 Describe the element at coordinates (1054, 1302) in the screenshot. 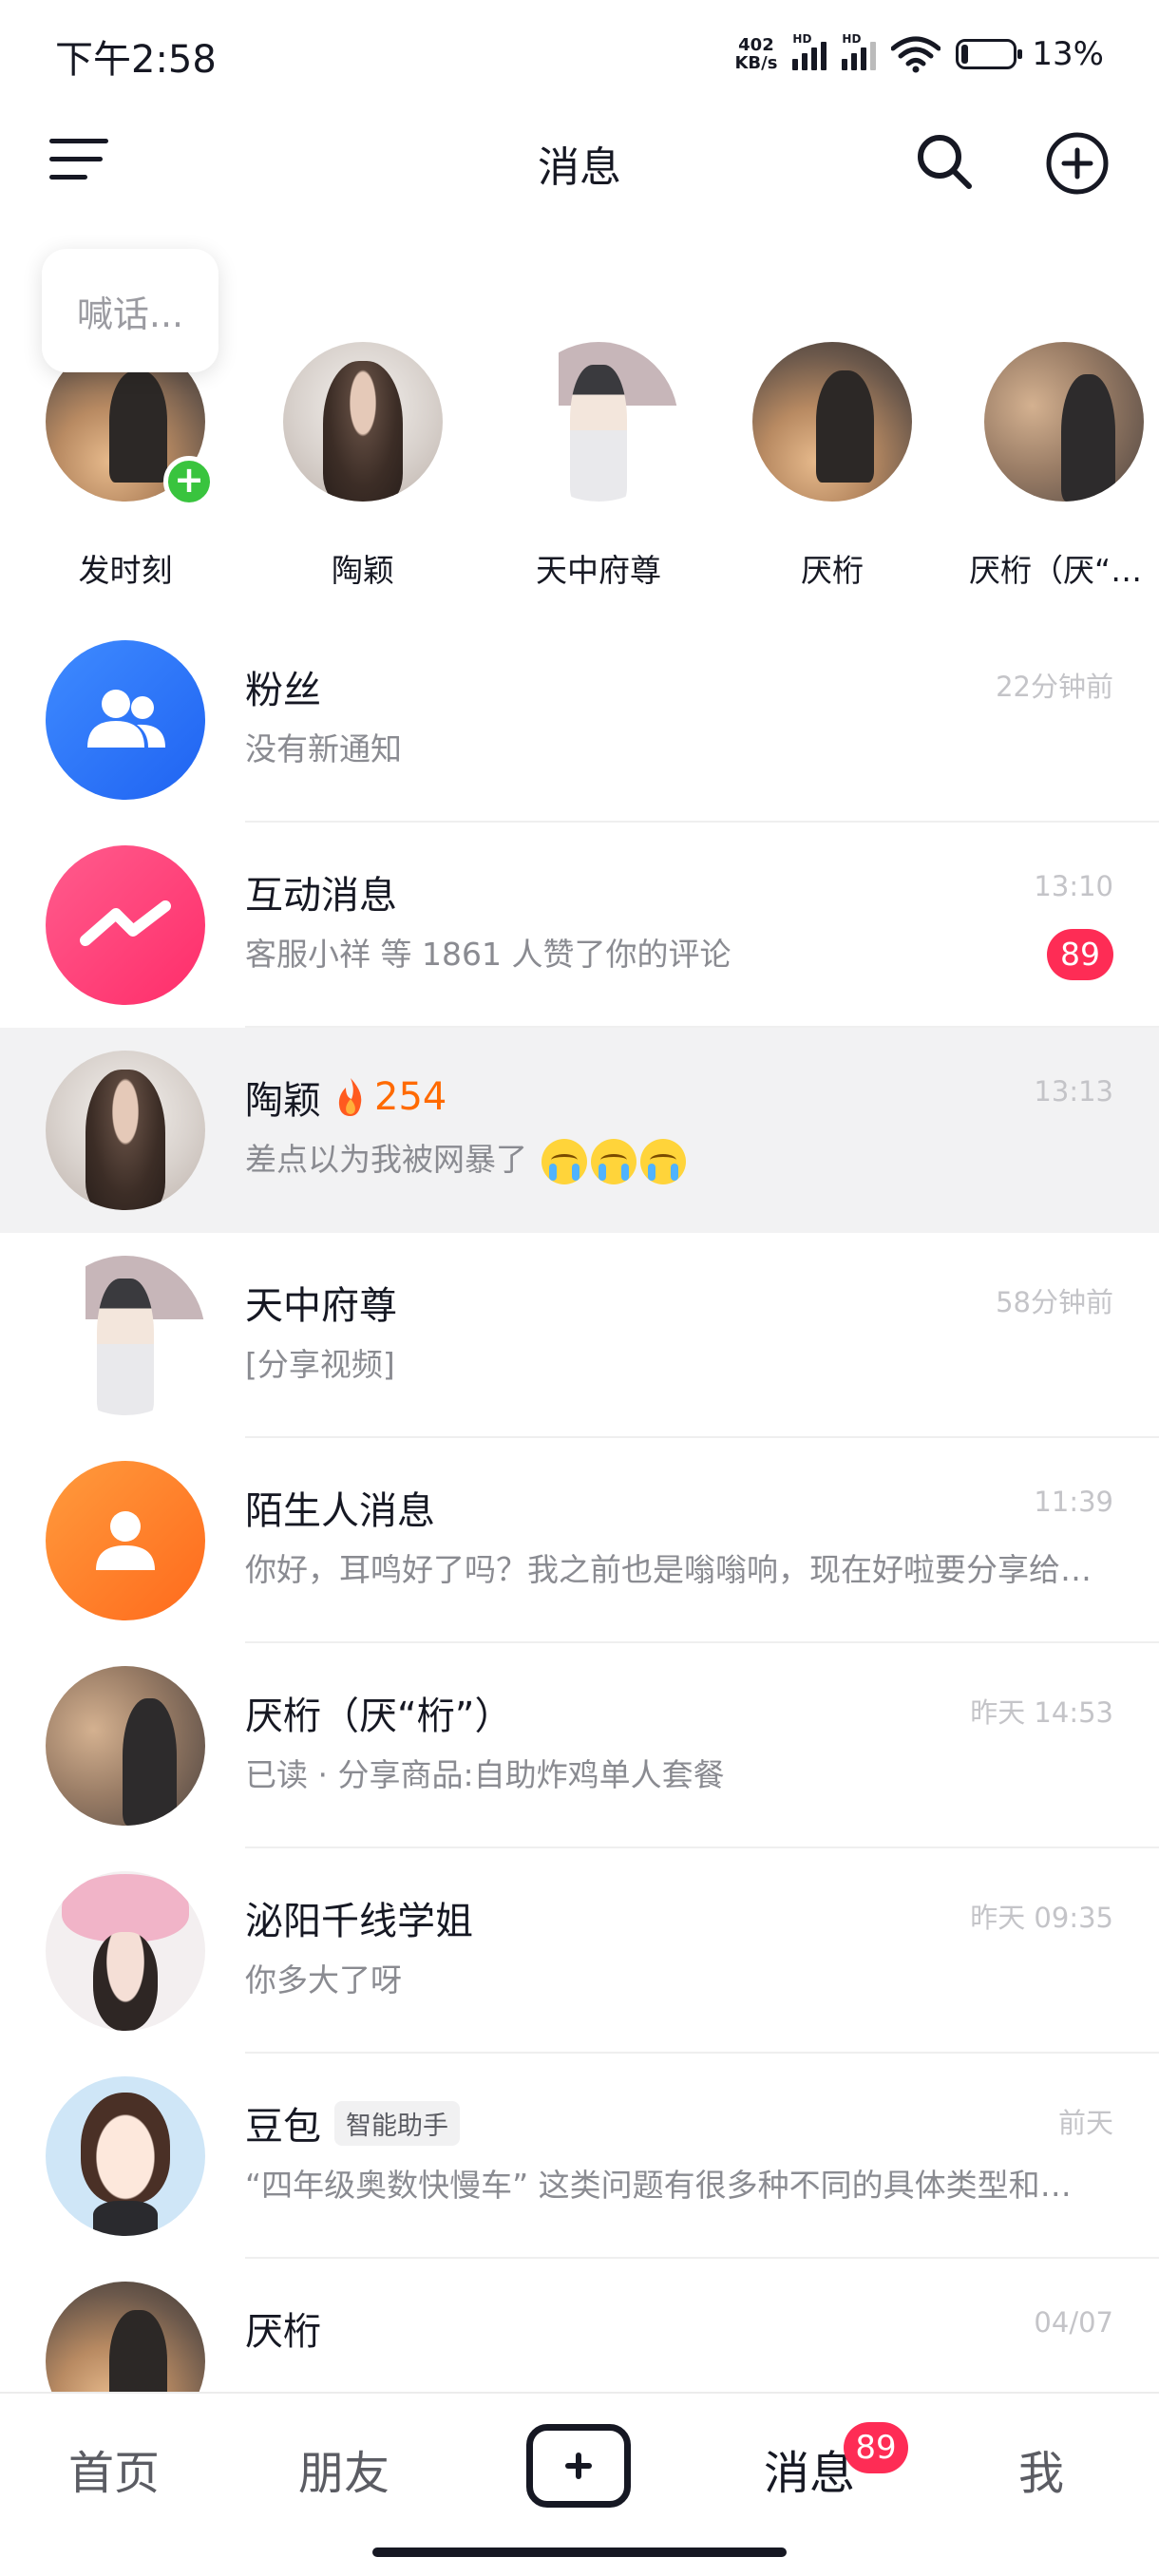

I see `list-item-time: 58分钟前` at that location.